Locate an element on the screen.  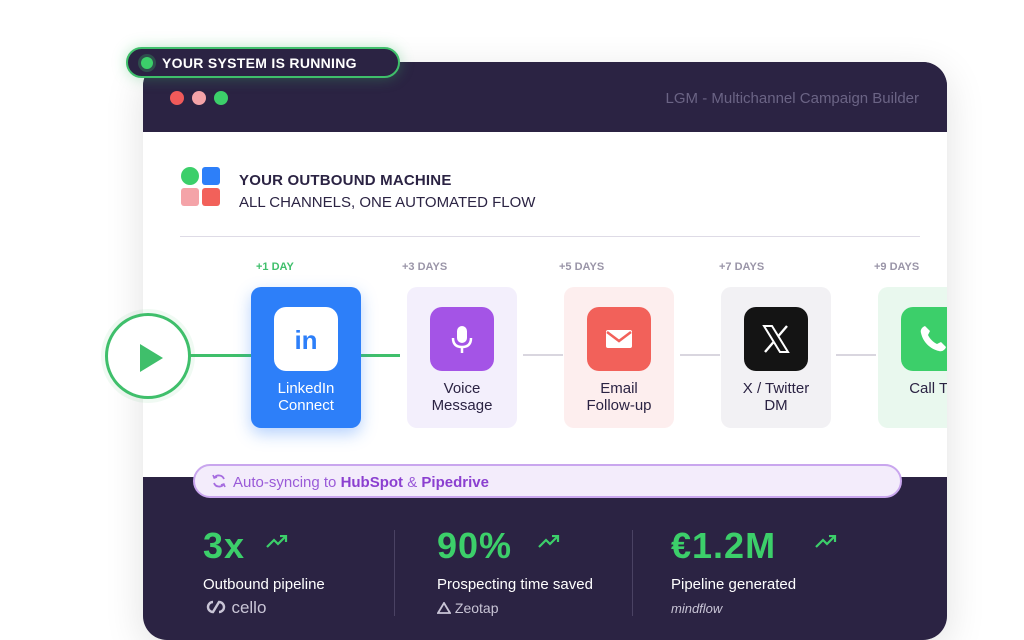
header-divider is located at coordinates (550, 236).